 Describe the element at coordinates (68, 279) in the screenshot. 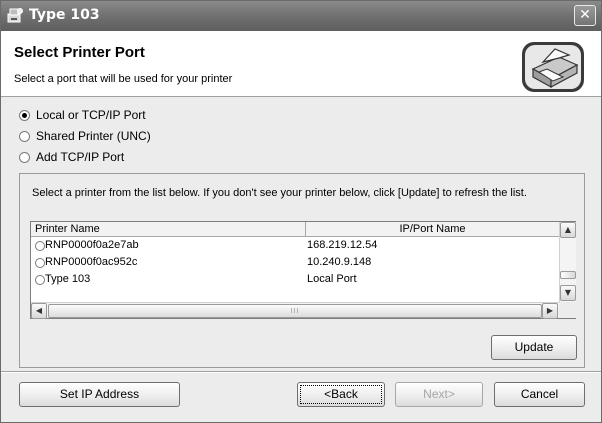

I see `printer-name: Type 103` at that location.